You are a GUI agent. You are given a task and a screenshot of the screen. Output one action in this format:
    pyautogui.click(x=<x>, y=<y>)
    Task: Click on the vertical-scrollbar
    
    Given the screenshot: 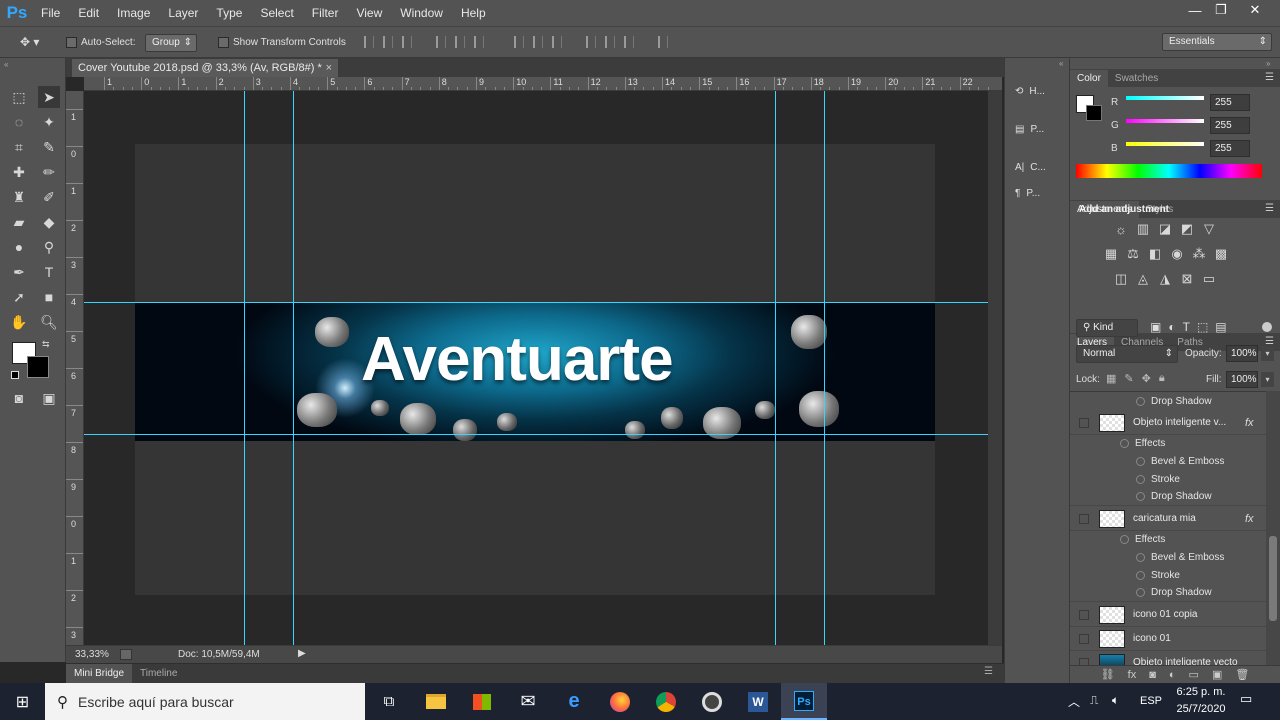 What is the action you would take?
    pyautogui.click(x=995, y=368)
    